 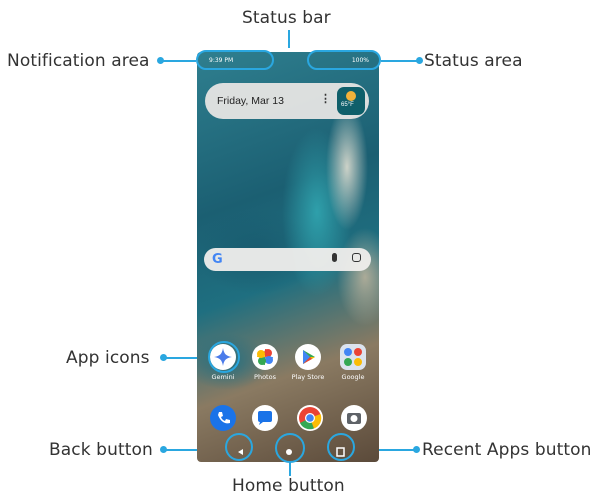 I want to click on play-store-icon, so click(x=308, y=357).